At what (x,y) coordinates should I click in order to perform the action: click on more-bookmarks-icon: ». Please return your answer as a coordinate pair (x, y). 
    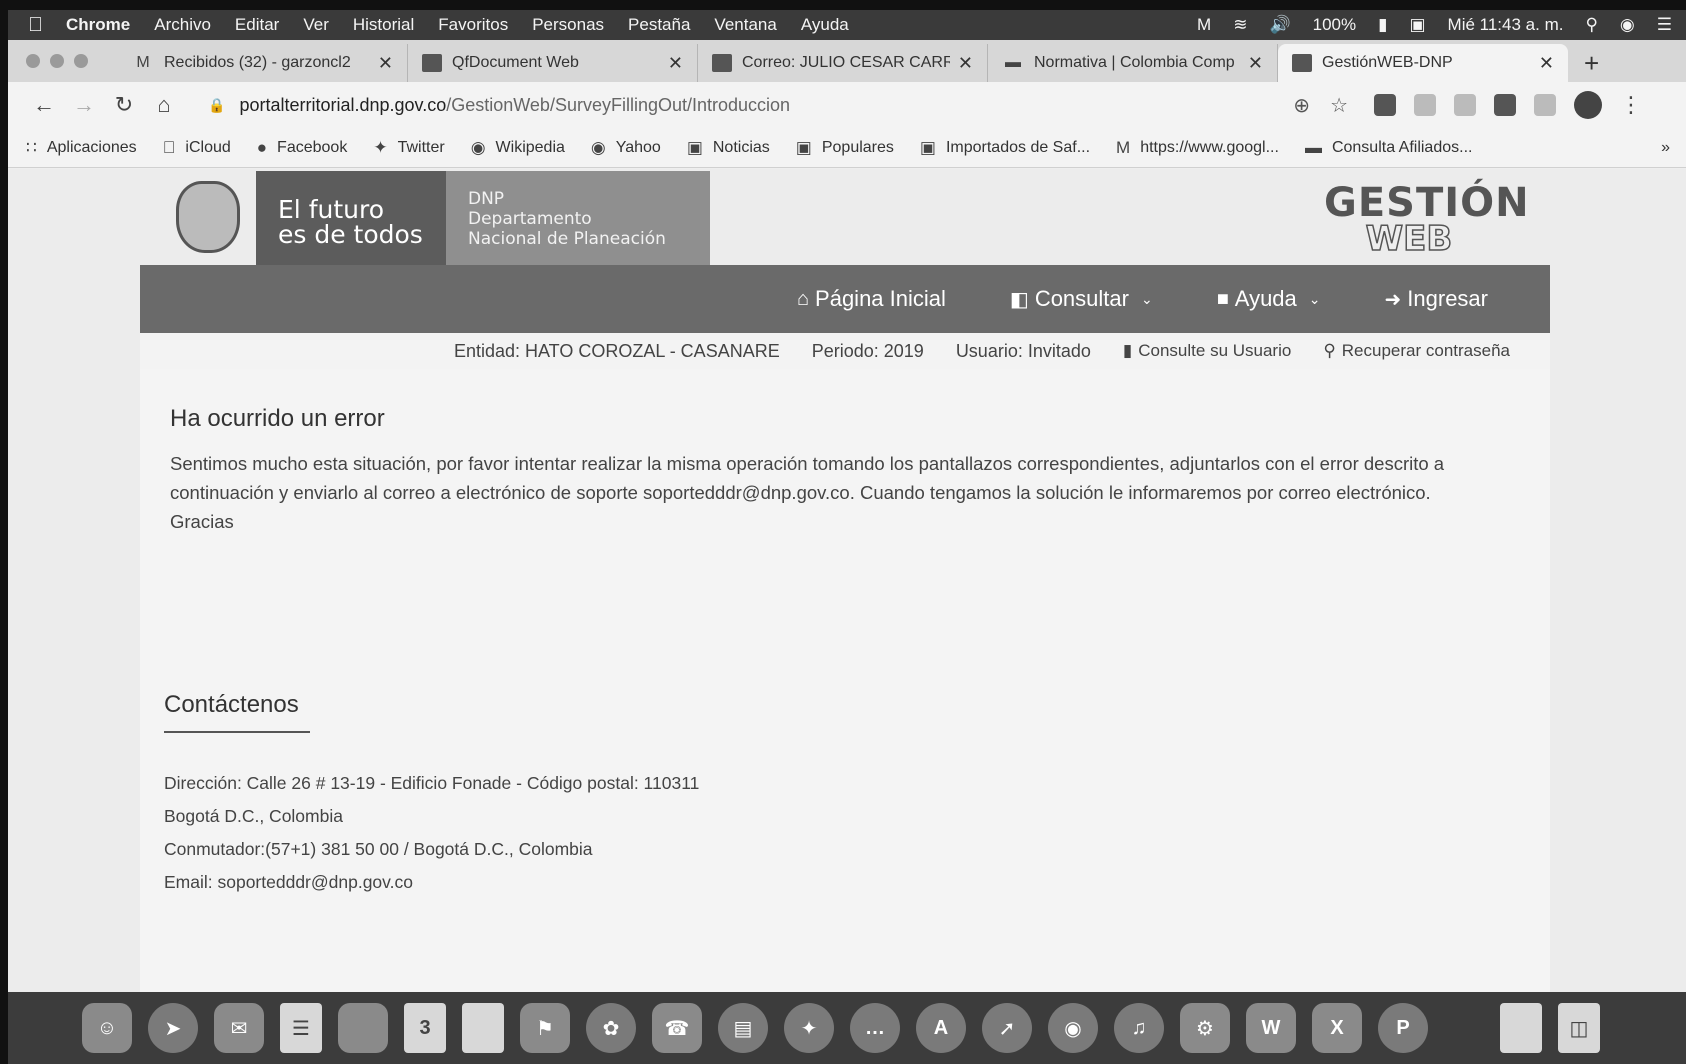
    Looking at the image, I should click on (1665, 148).